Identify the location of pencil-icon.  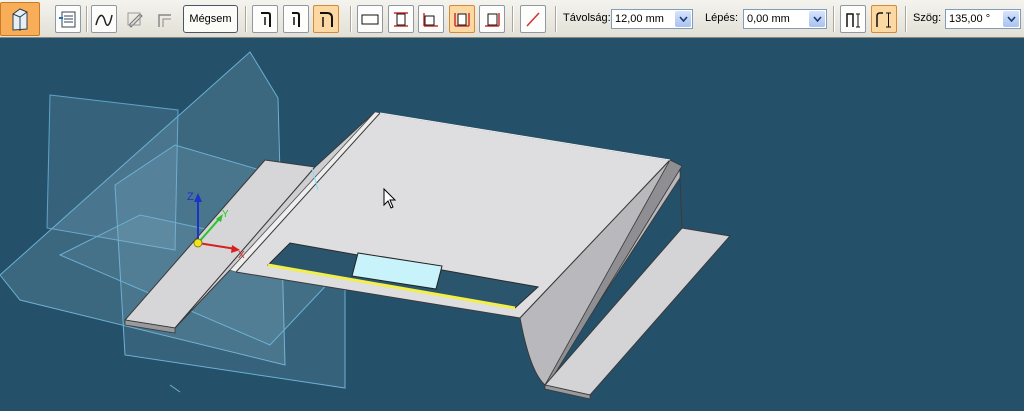
(135, 20).